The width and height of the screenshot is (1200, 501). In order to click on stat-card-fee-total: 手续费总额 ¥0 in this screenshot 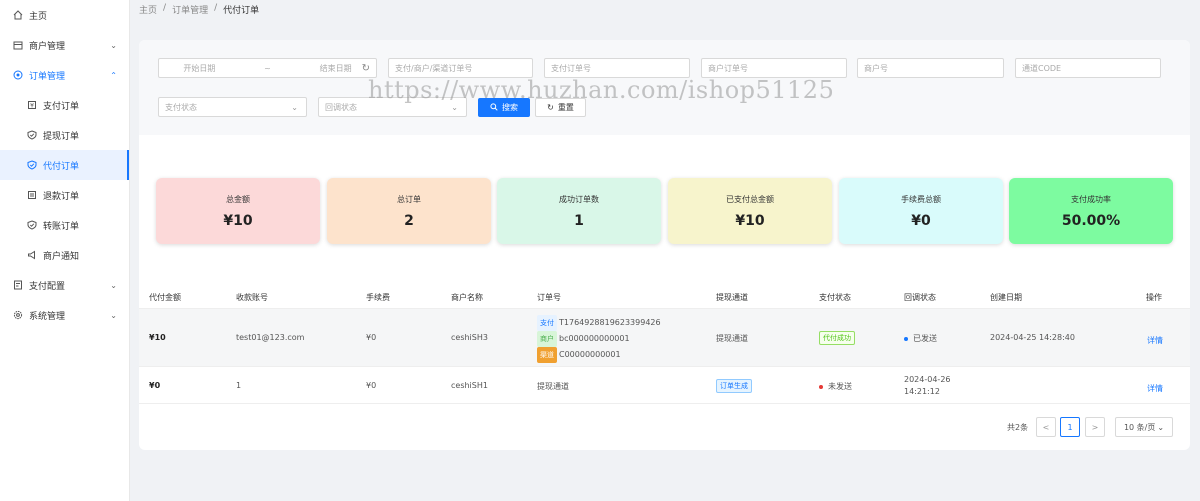, I will do `click(921, 211)`.